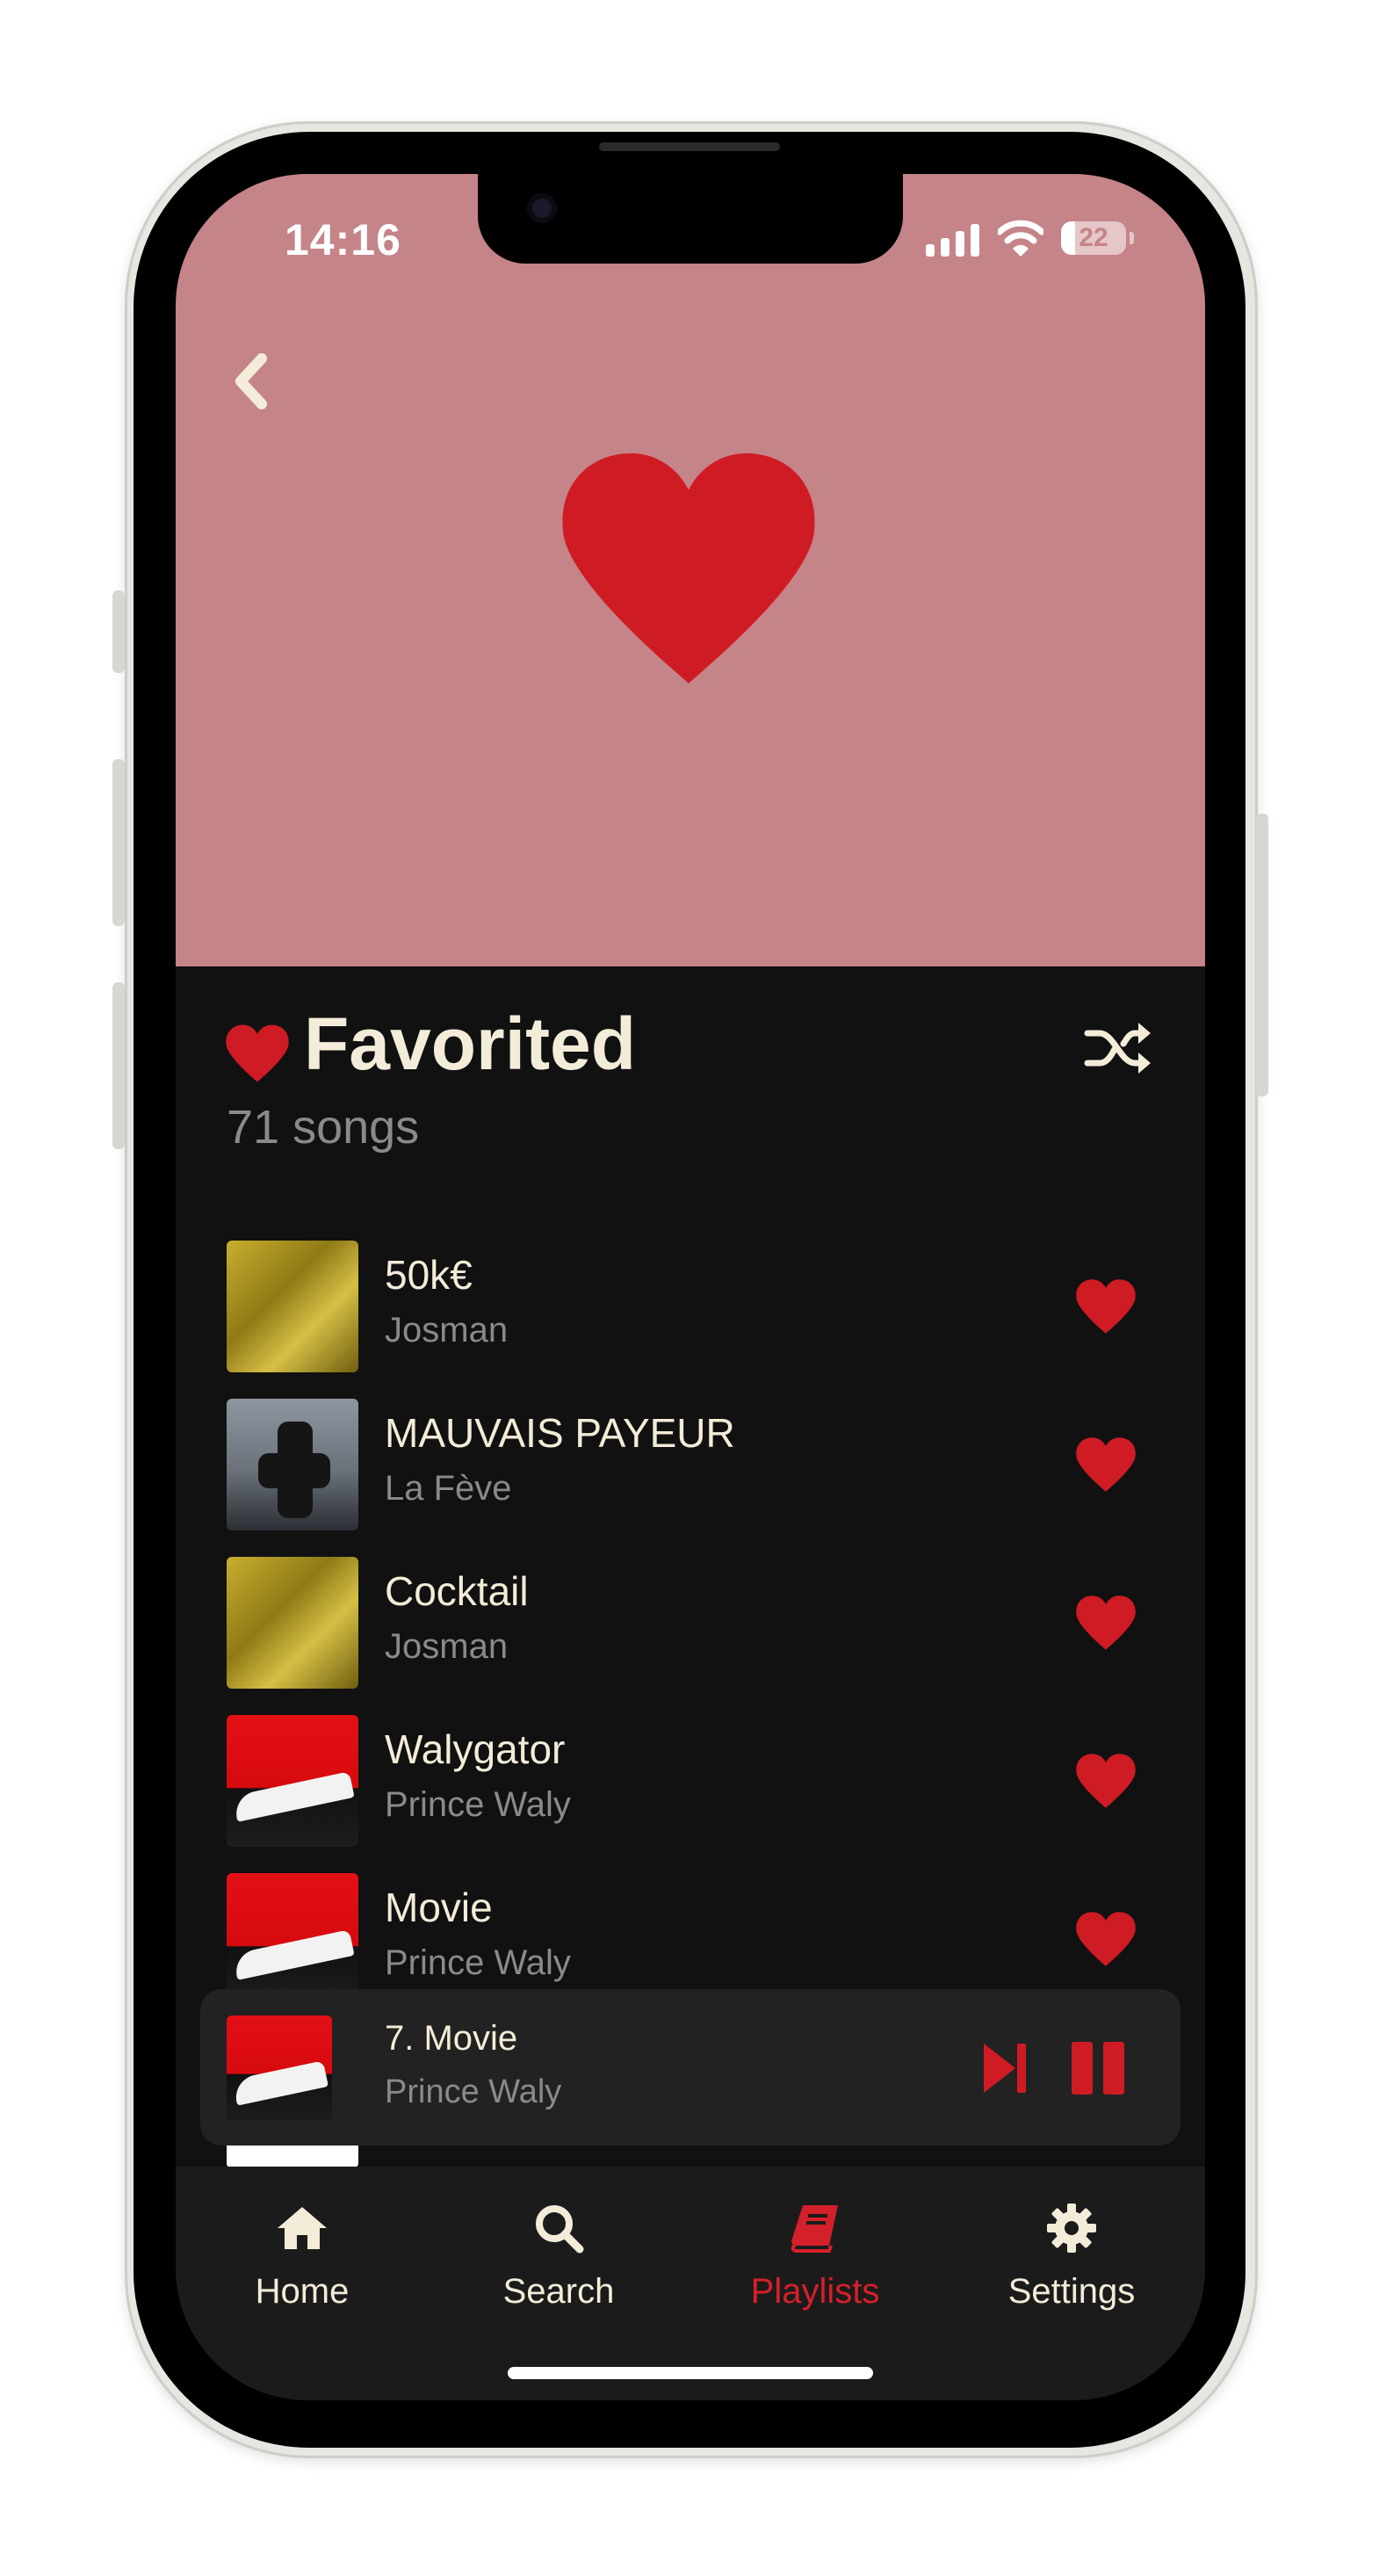  I want to click on song-title: 50k€, so click(429, 1275).